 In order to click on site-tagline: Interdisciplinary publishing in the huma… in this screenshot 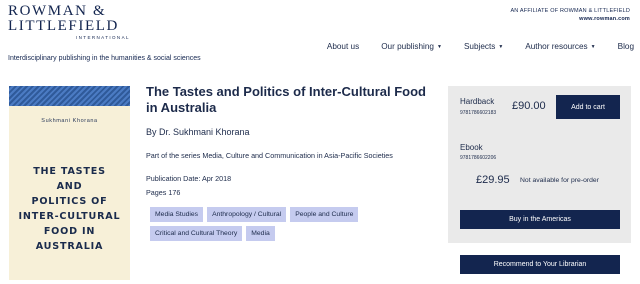, I will do `click(104, 58)`.